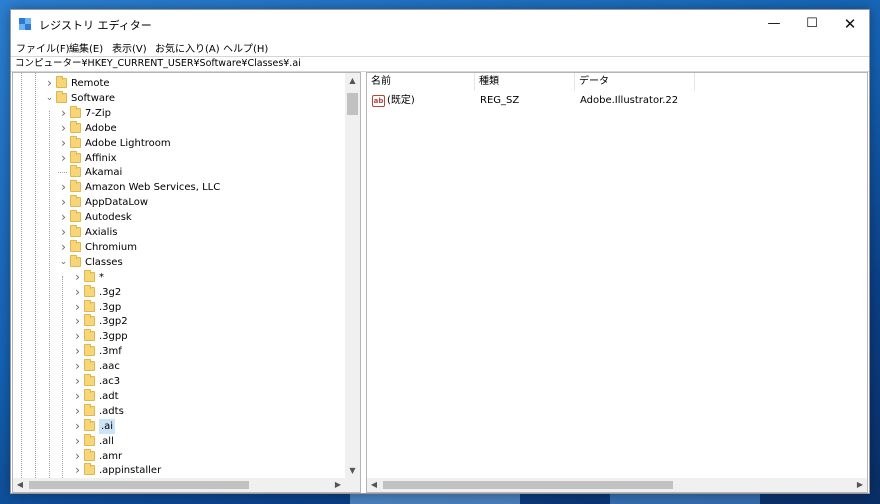 Image resolution: width=880 pixels, height=504 pixels. What do you see at coordinates (352, 275) in the screenshot?
I see `tree-vertical-scrollbar: ▲ ▼` at bounding box center [352, 275].